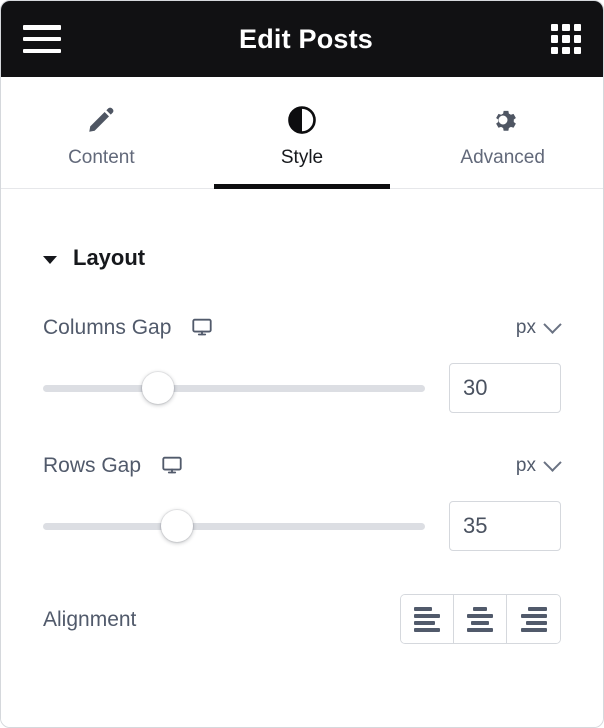  I want to click on gear-icon, so click(503, 120).